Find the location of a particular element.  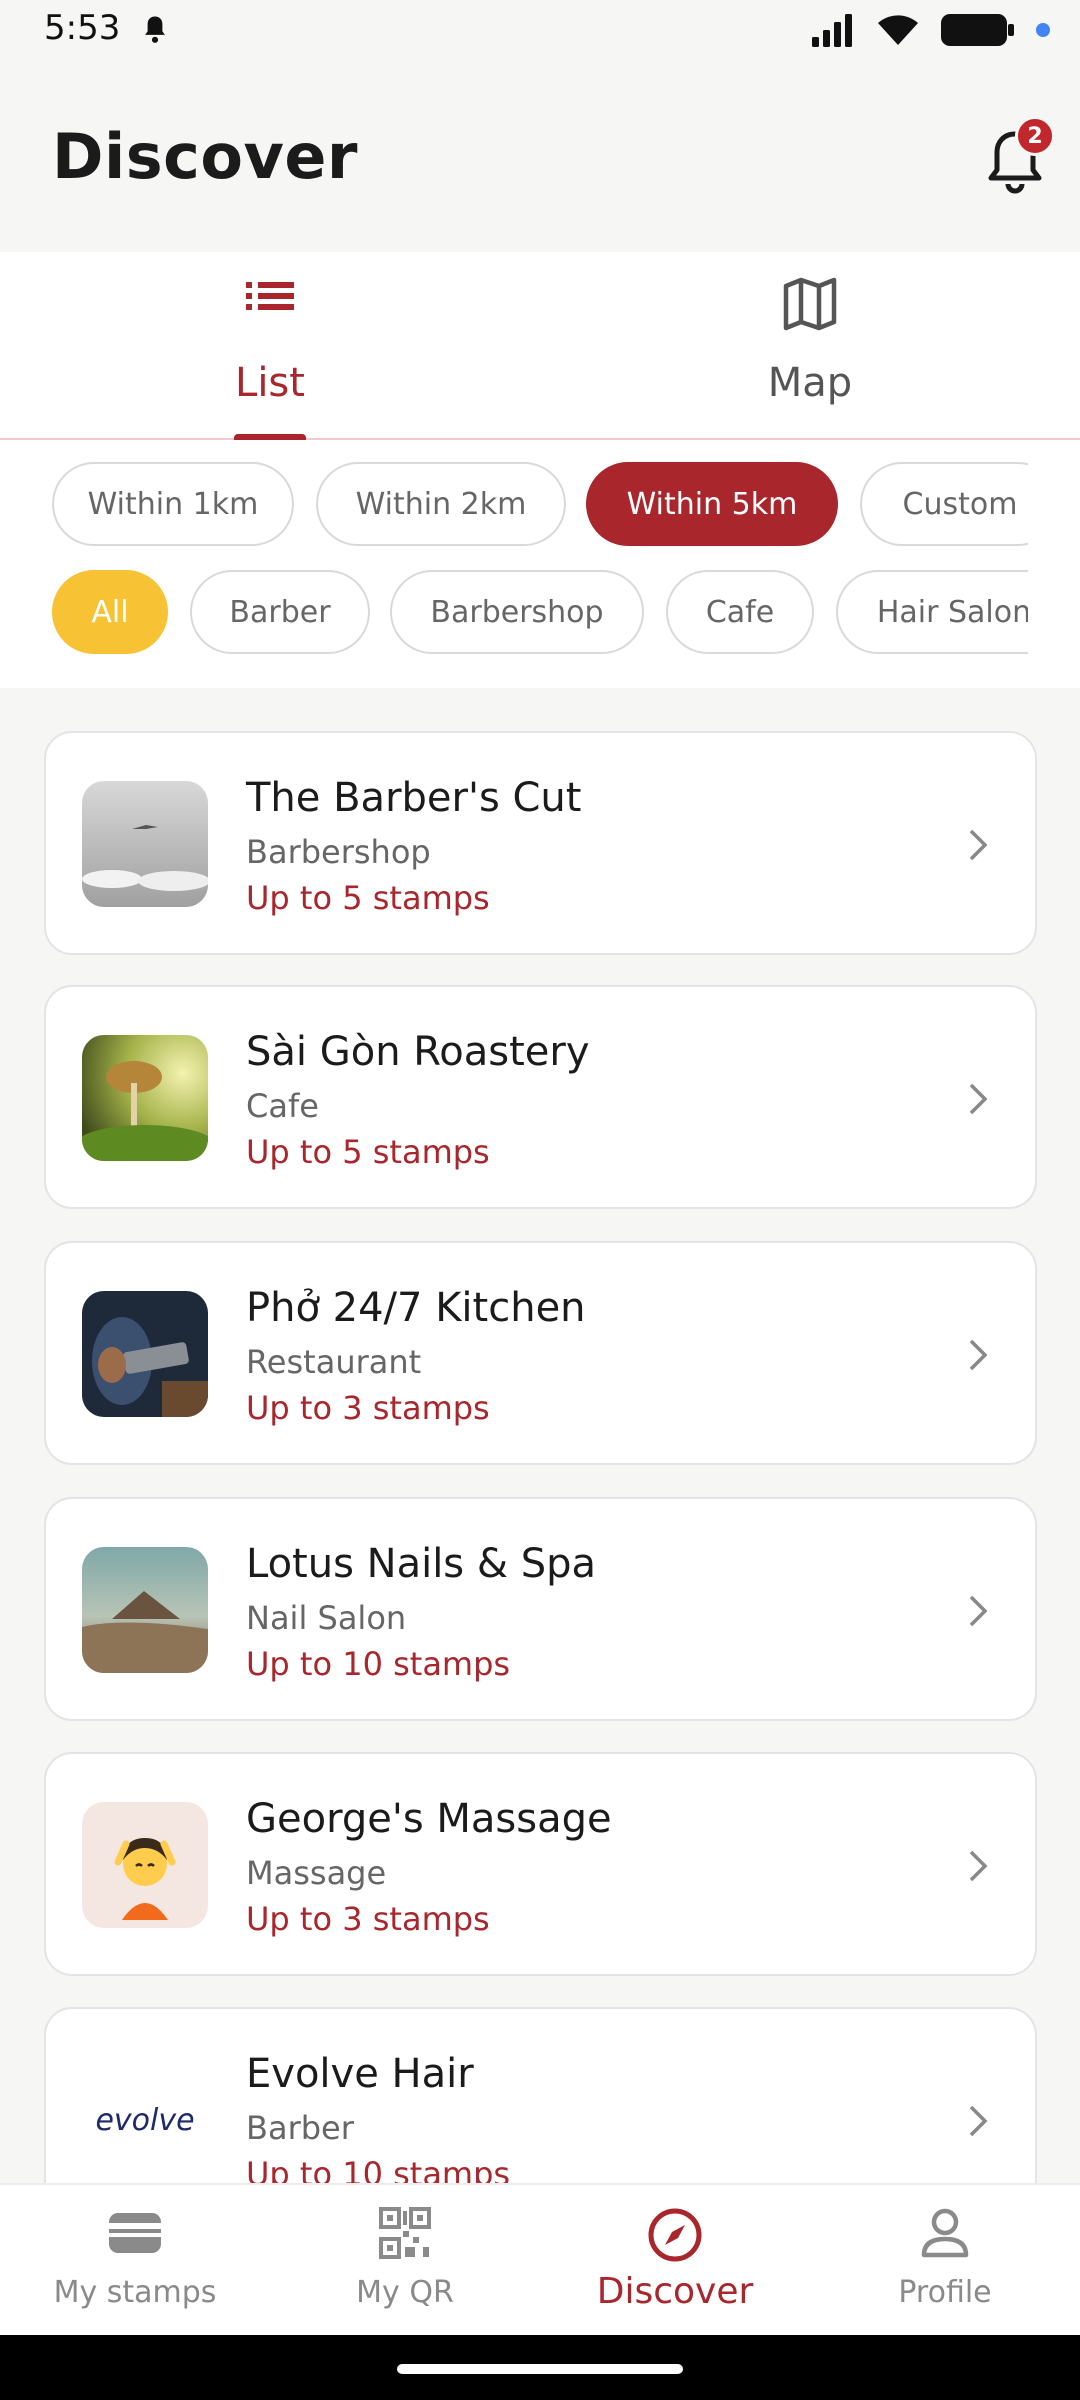

place-category: Barber is located at coordinates (300, 2128).